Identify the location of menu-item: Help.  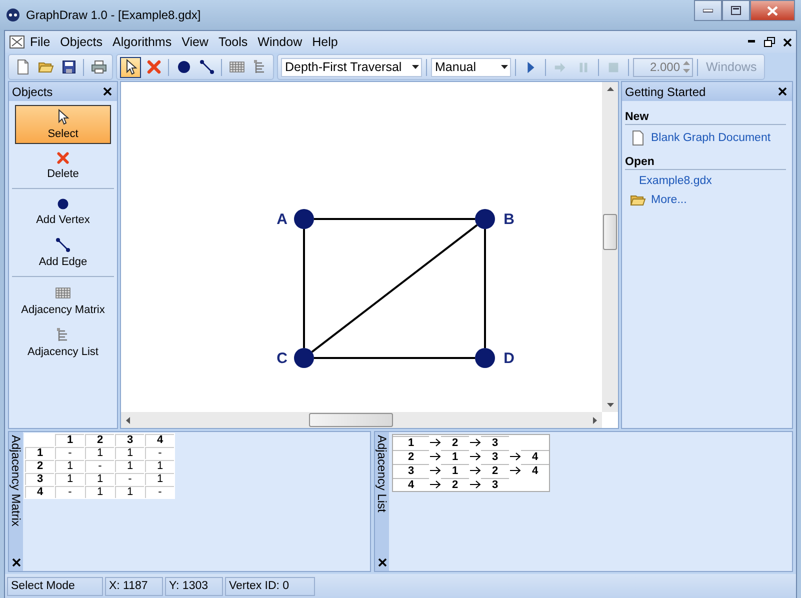
(325, 42).